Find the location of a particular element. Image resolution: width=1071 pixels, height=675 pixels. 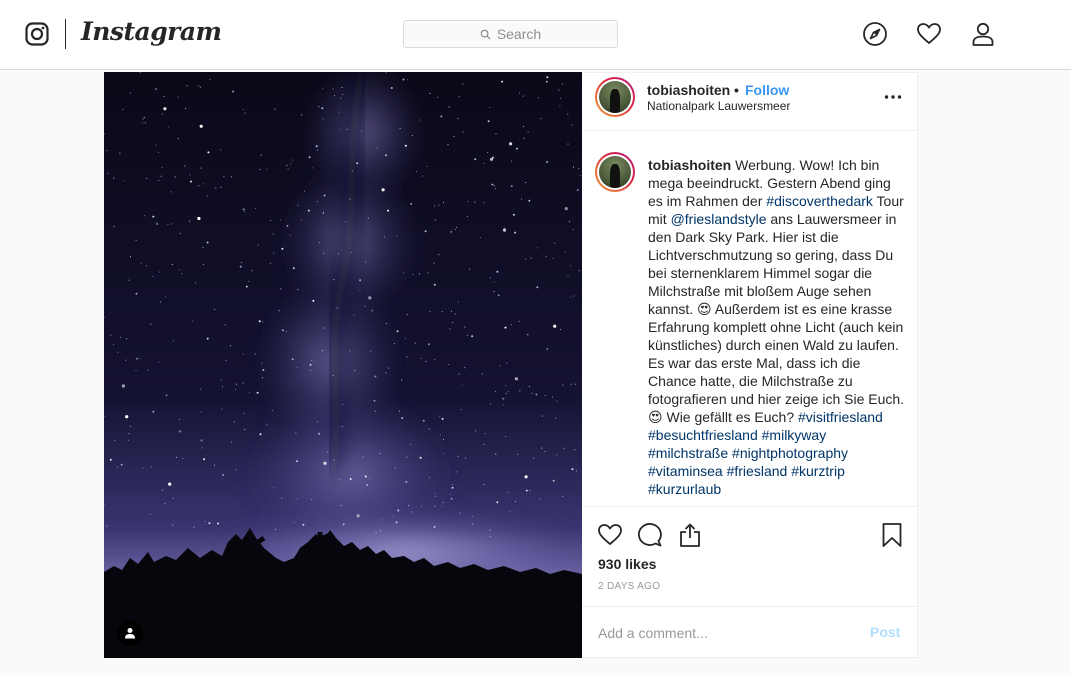

like-heart-icon is located at coordinates (610, 535).